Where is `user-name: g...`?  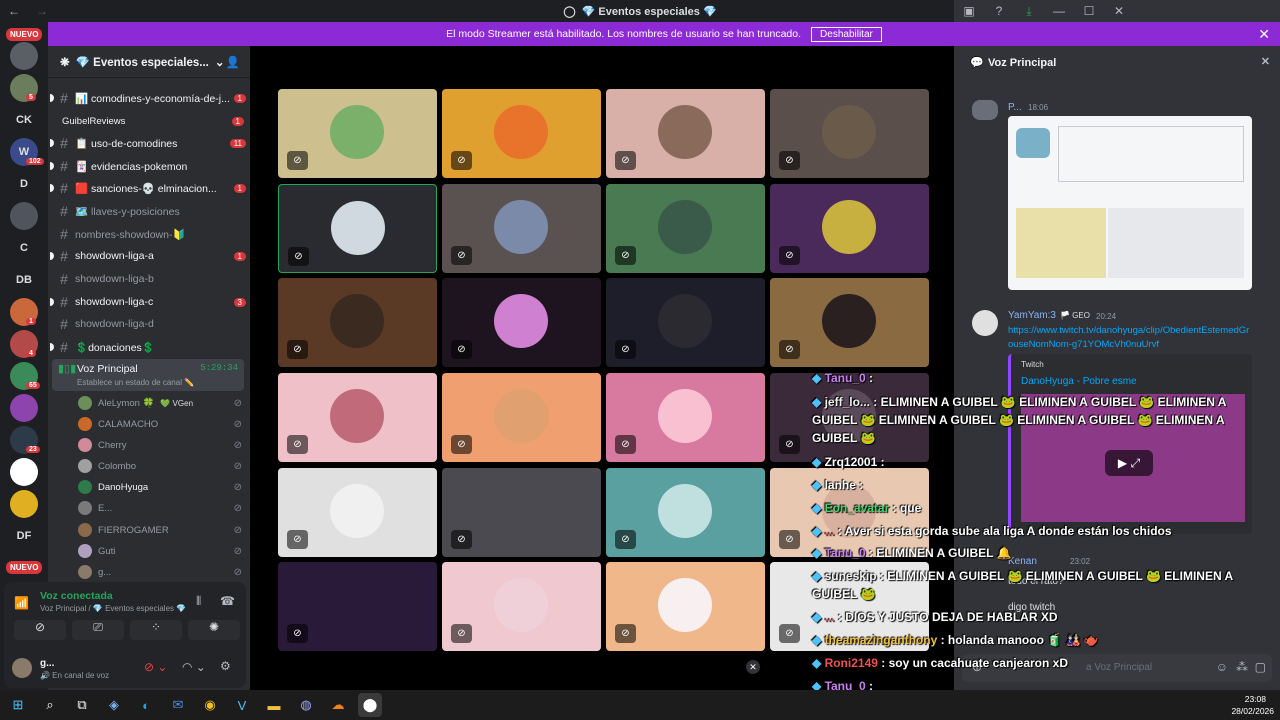 user-name: g... is located at coordinates (47, 663).